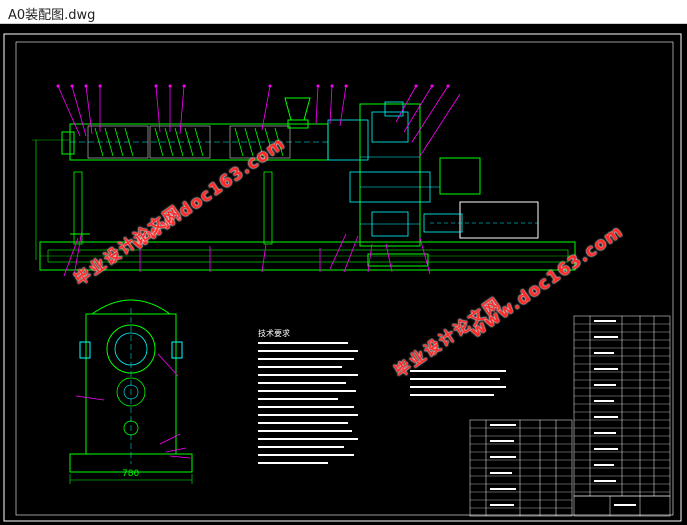  I want to click on file-tab-title: A0装配图.dwg, so click(51, 13).